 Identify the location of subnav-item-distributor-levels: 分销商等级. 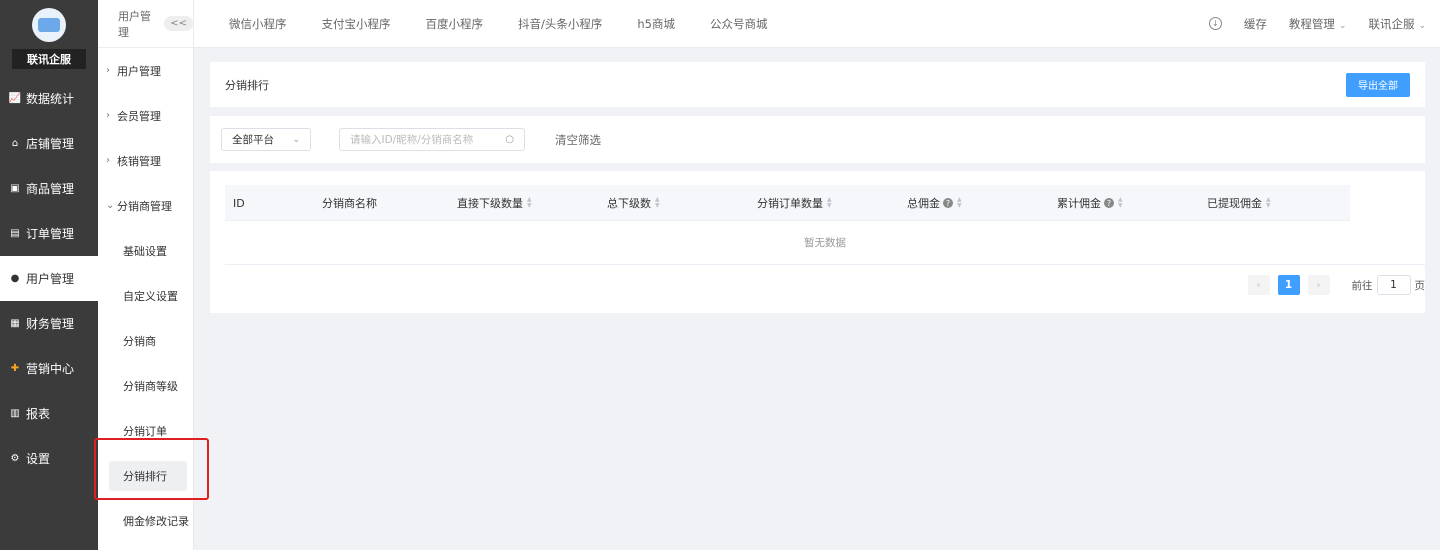
(145, 385).